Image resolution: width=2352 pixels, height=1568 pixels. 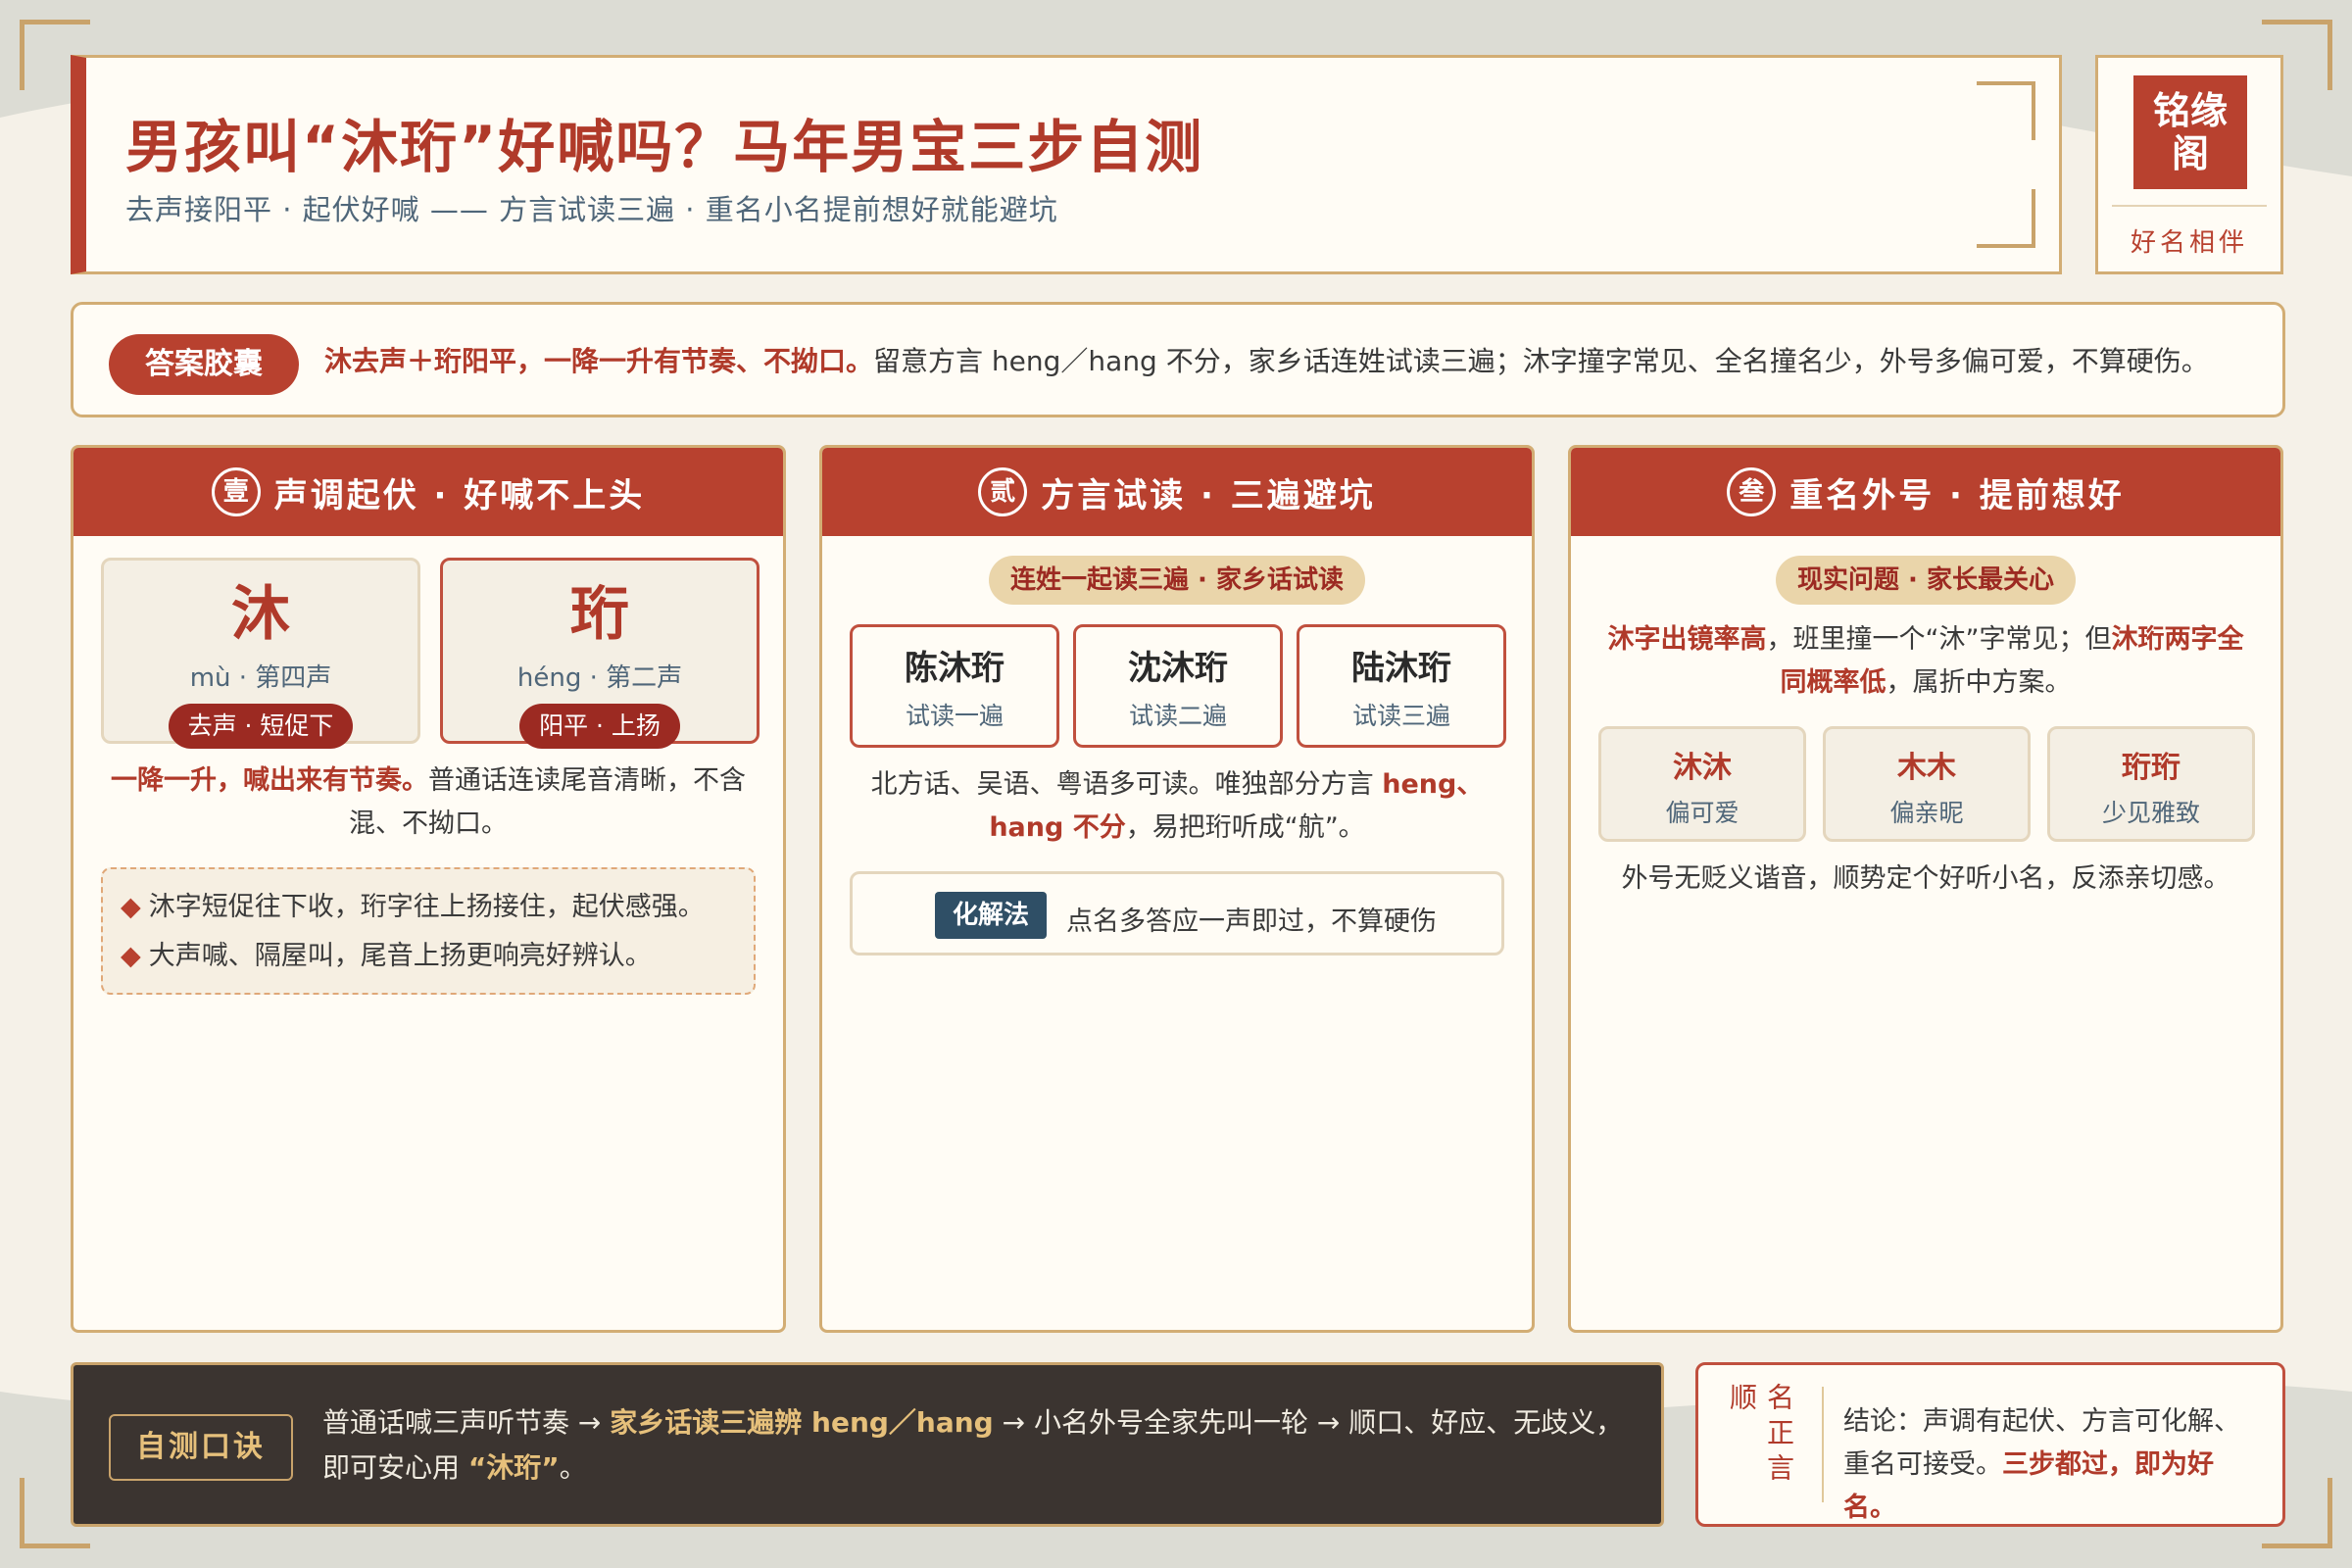 What do you see at coordinates (1702, 784) in the screenshot?
I see `nickname-card: 沐沐 偏可爱` at bounding box center [1702, 784].